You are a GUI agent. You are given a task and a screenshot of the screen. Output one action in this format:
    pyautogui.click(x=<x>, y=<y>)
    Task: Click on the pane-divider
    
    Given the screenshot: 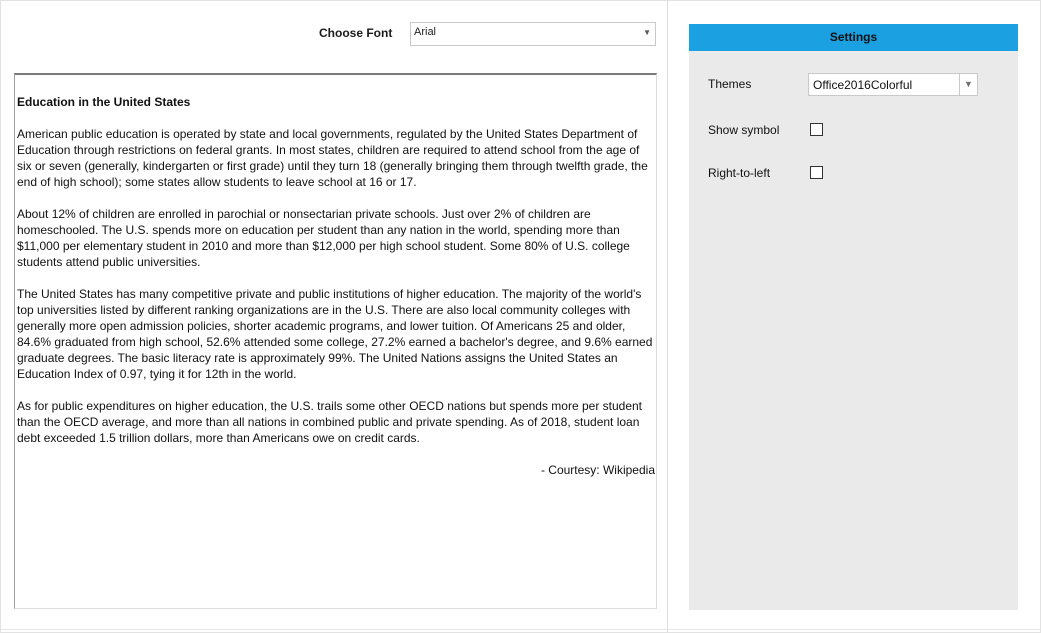 What is the action you would take?
    pyautogui.click(x=667, y=316)
    